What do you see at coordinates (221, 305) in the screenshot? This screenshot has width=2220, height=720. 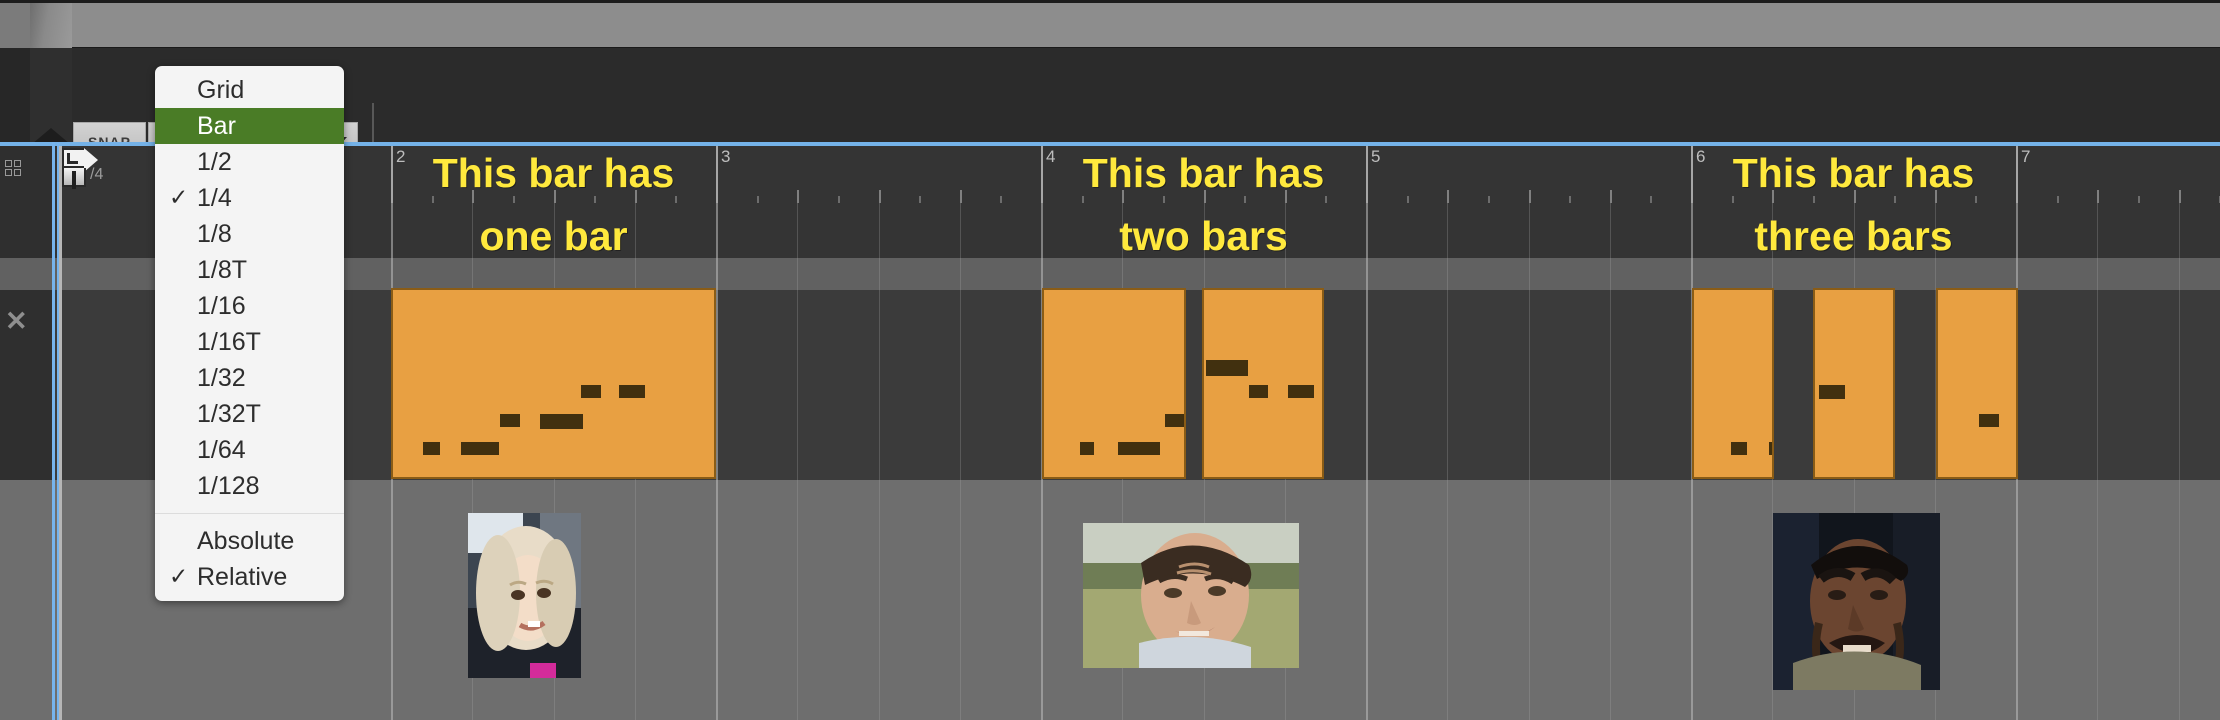 I see `menu-item-label: 1/16` at bounding box center [221, 305].